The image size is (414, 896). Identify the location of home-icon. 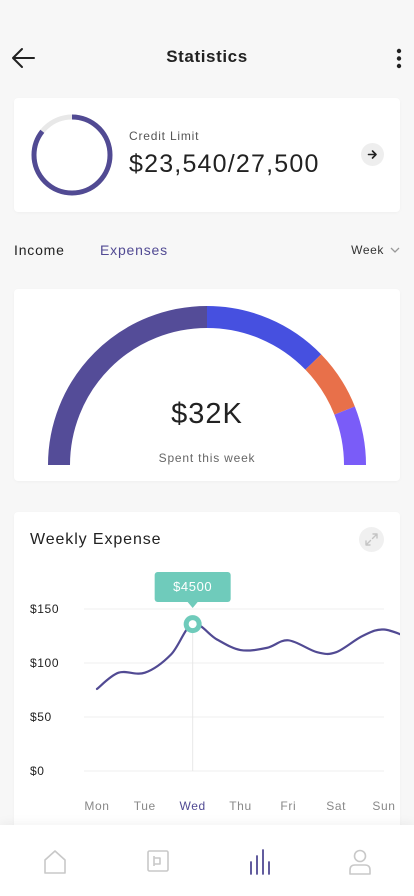
(55, 862).